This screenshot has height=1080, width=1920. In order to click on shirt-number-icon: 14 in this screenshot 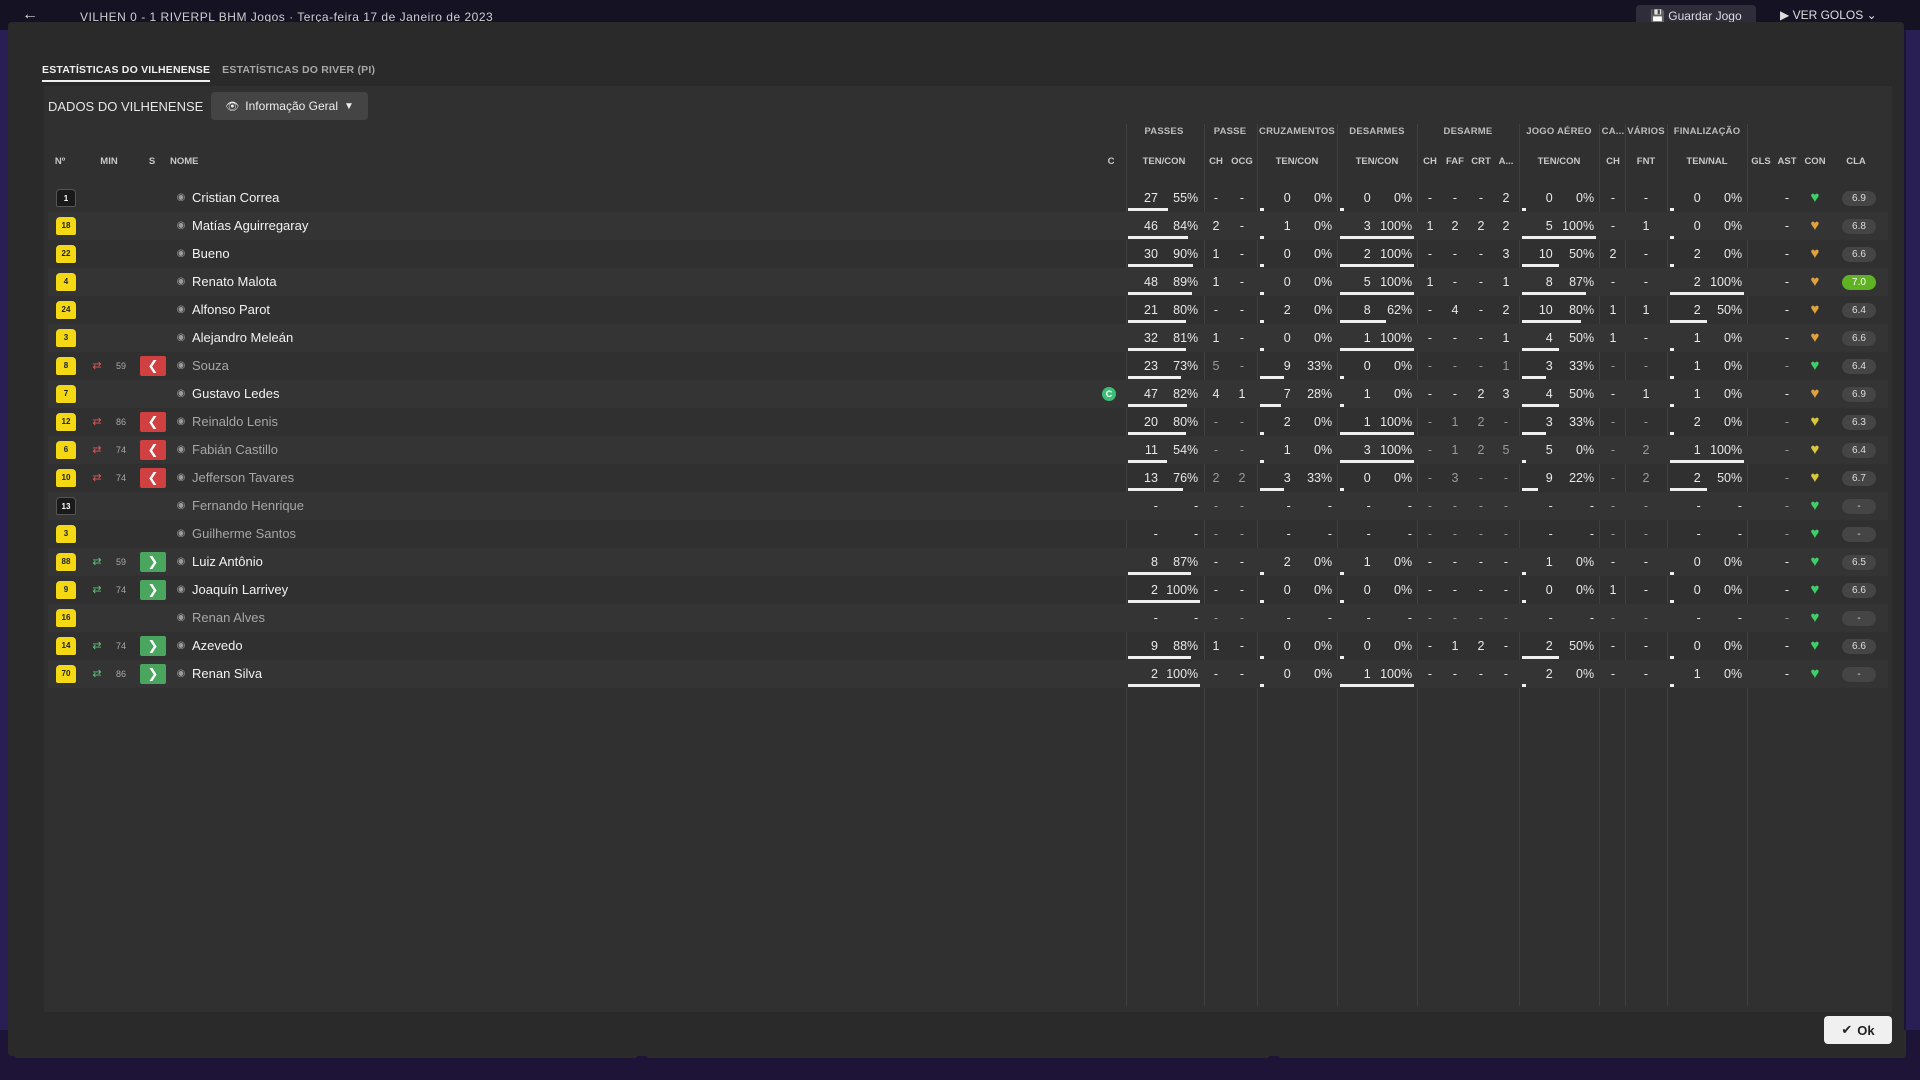, I will do `click(66, 646)`.